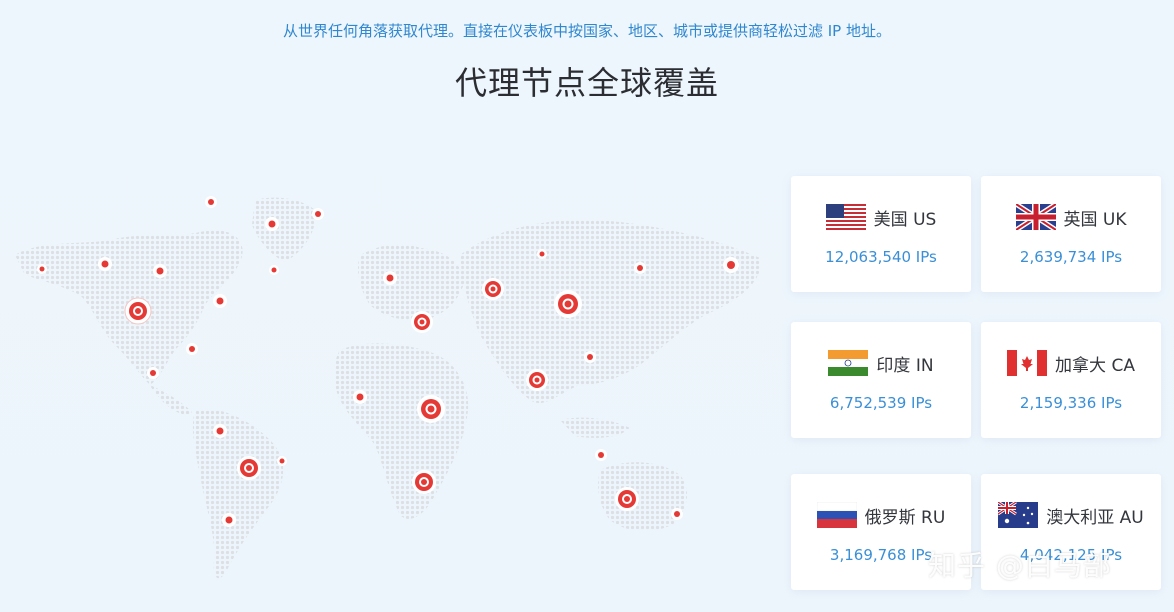  Describe the element at coordinates (1071, 403) in the screenshot. I see `ip-count: 2,159,336 IPs` at that location.